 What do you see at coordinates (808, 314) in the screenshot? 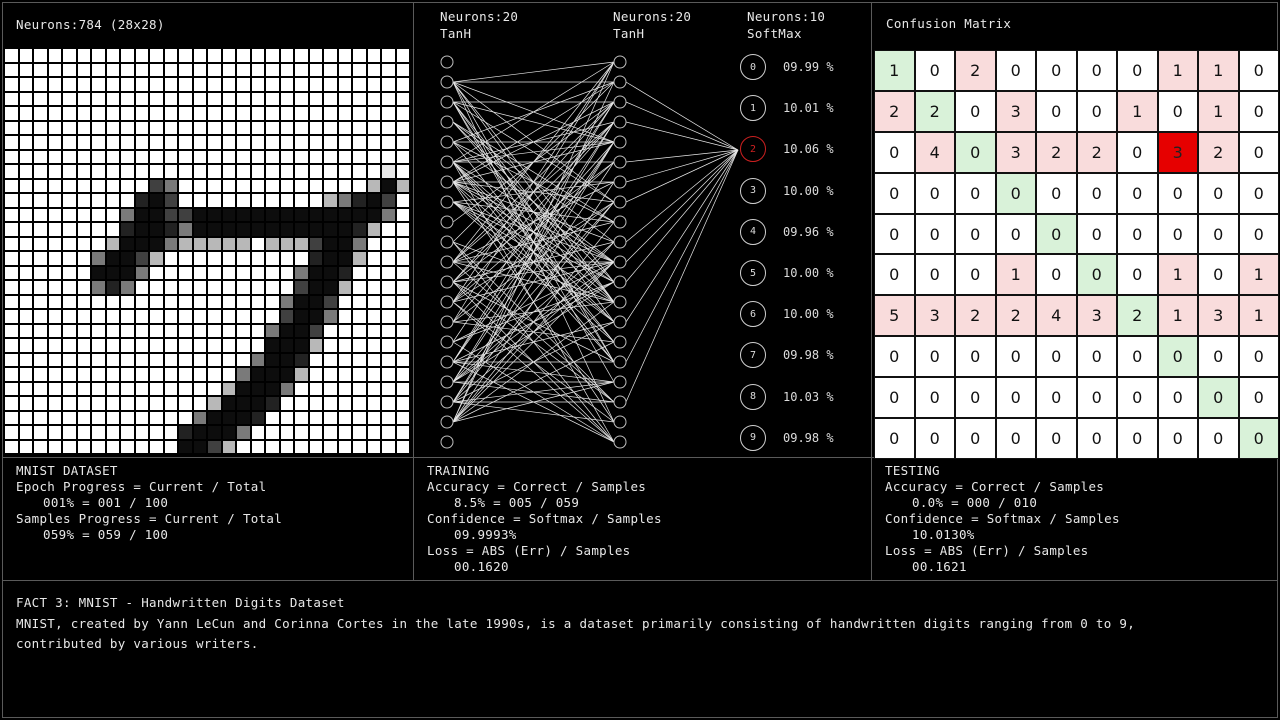
I see `output-probability: 10.00 %` at bounding box center [808, 314].